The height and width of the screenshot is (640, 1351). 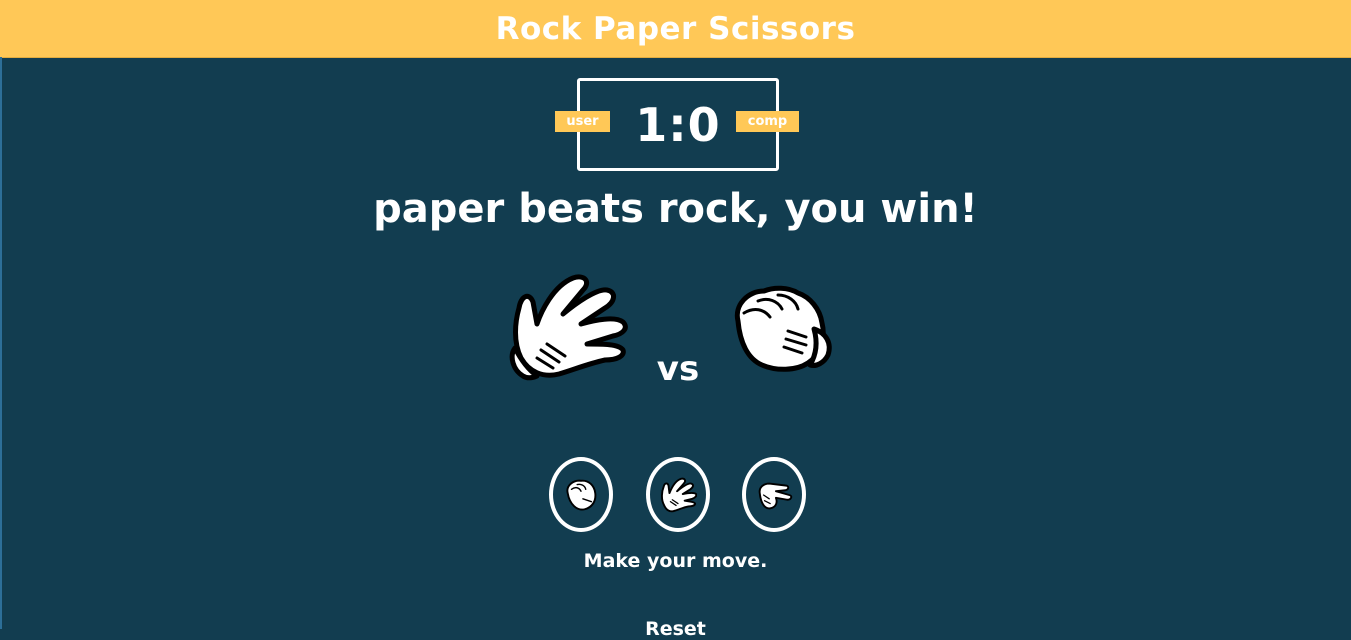 I want to click on left-edge-divider, so click(x=1, y=343).